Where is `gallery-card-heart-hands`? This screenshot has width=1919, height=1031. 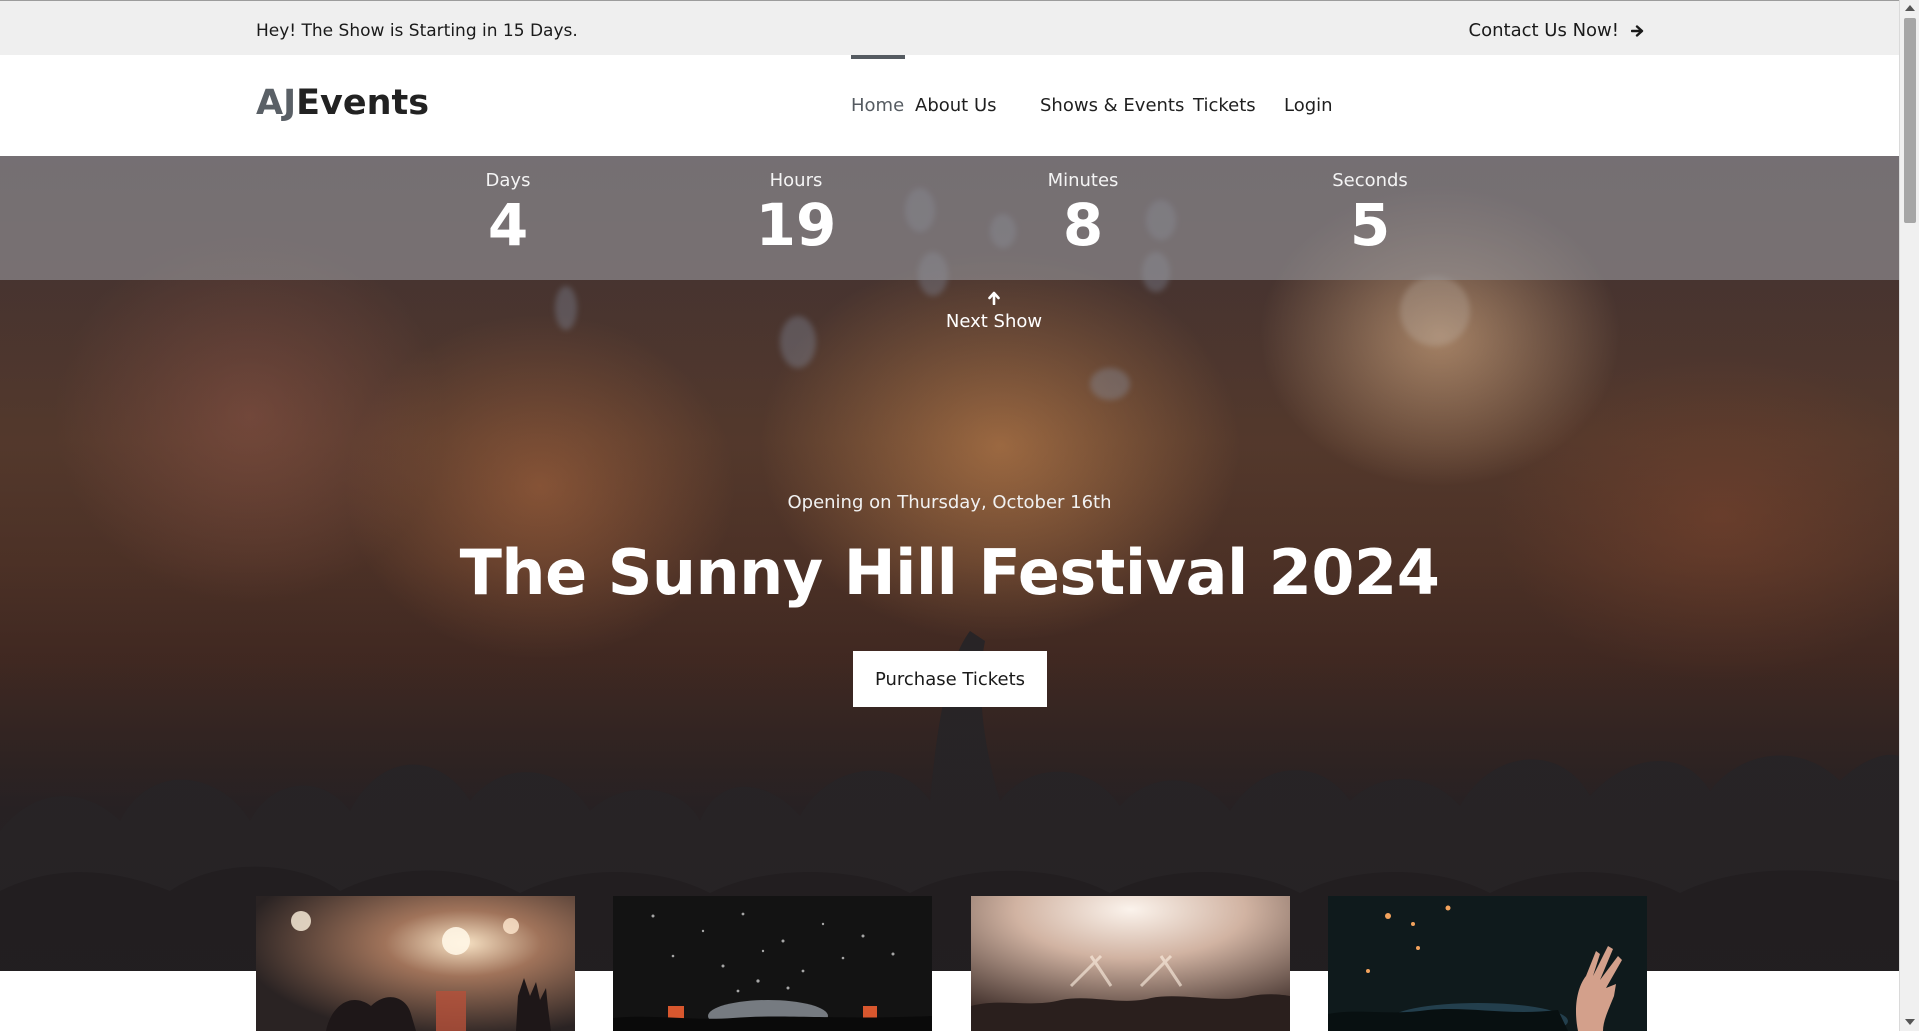 gallery-card-heart-hands is located at coordinates (415, 963).